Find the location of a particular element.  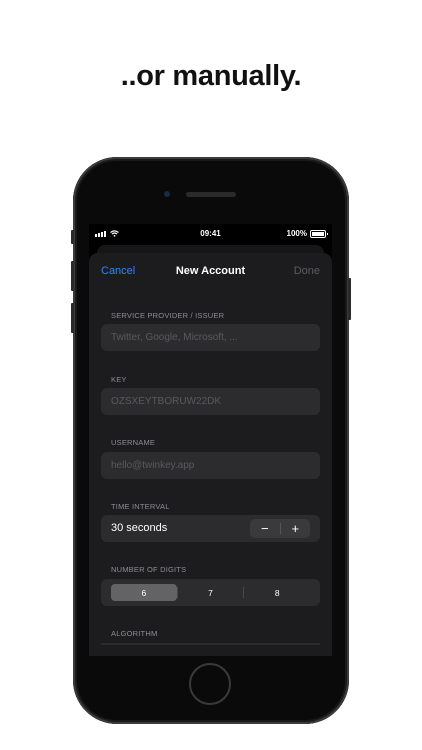

phone-volume-down is located at coordinates (72, 318).